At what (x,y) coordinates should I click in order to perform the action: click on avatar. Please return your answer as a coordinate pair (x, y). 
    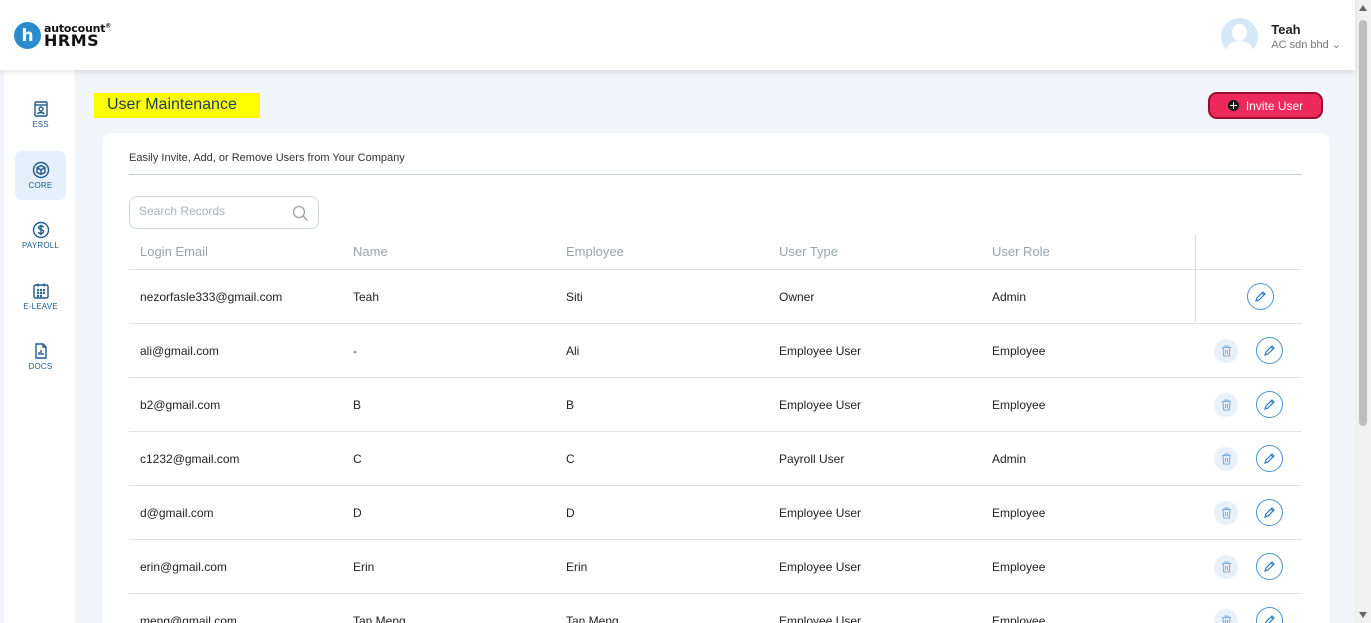
    Looking at the image, I should click on (1240, 36).